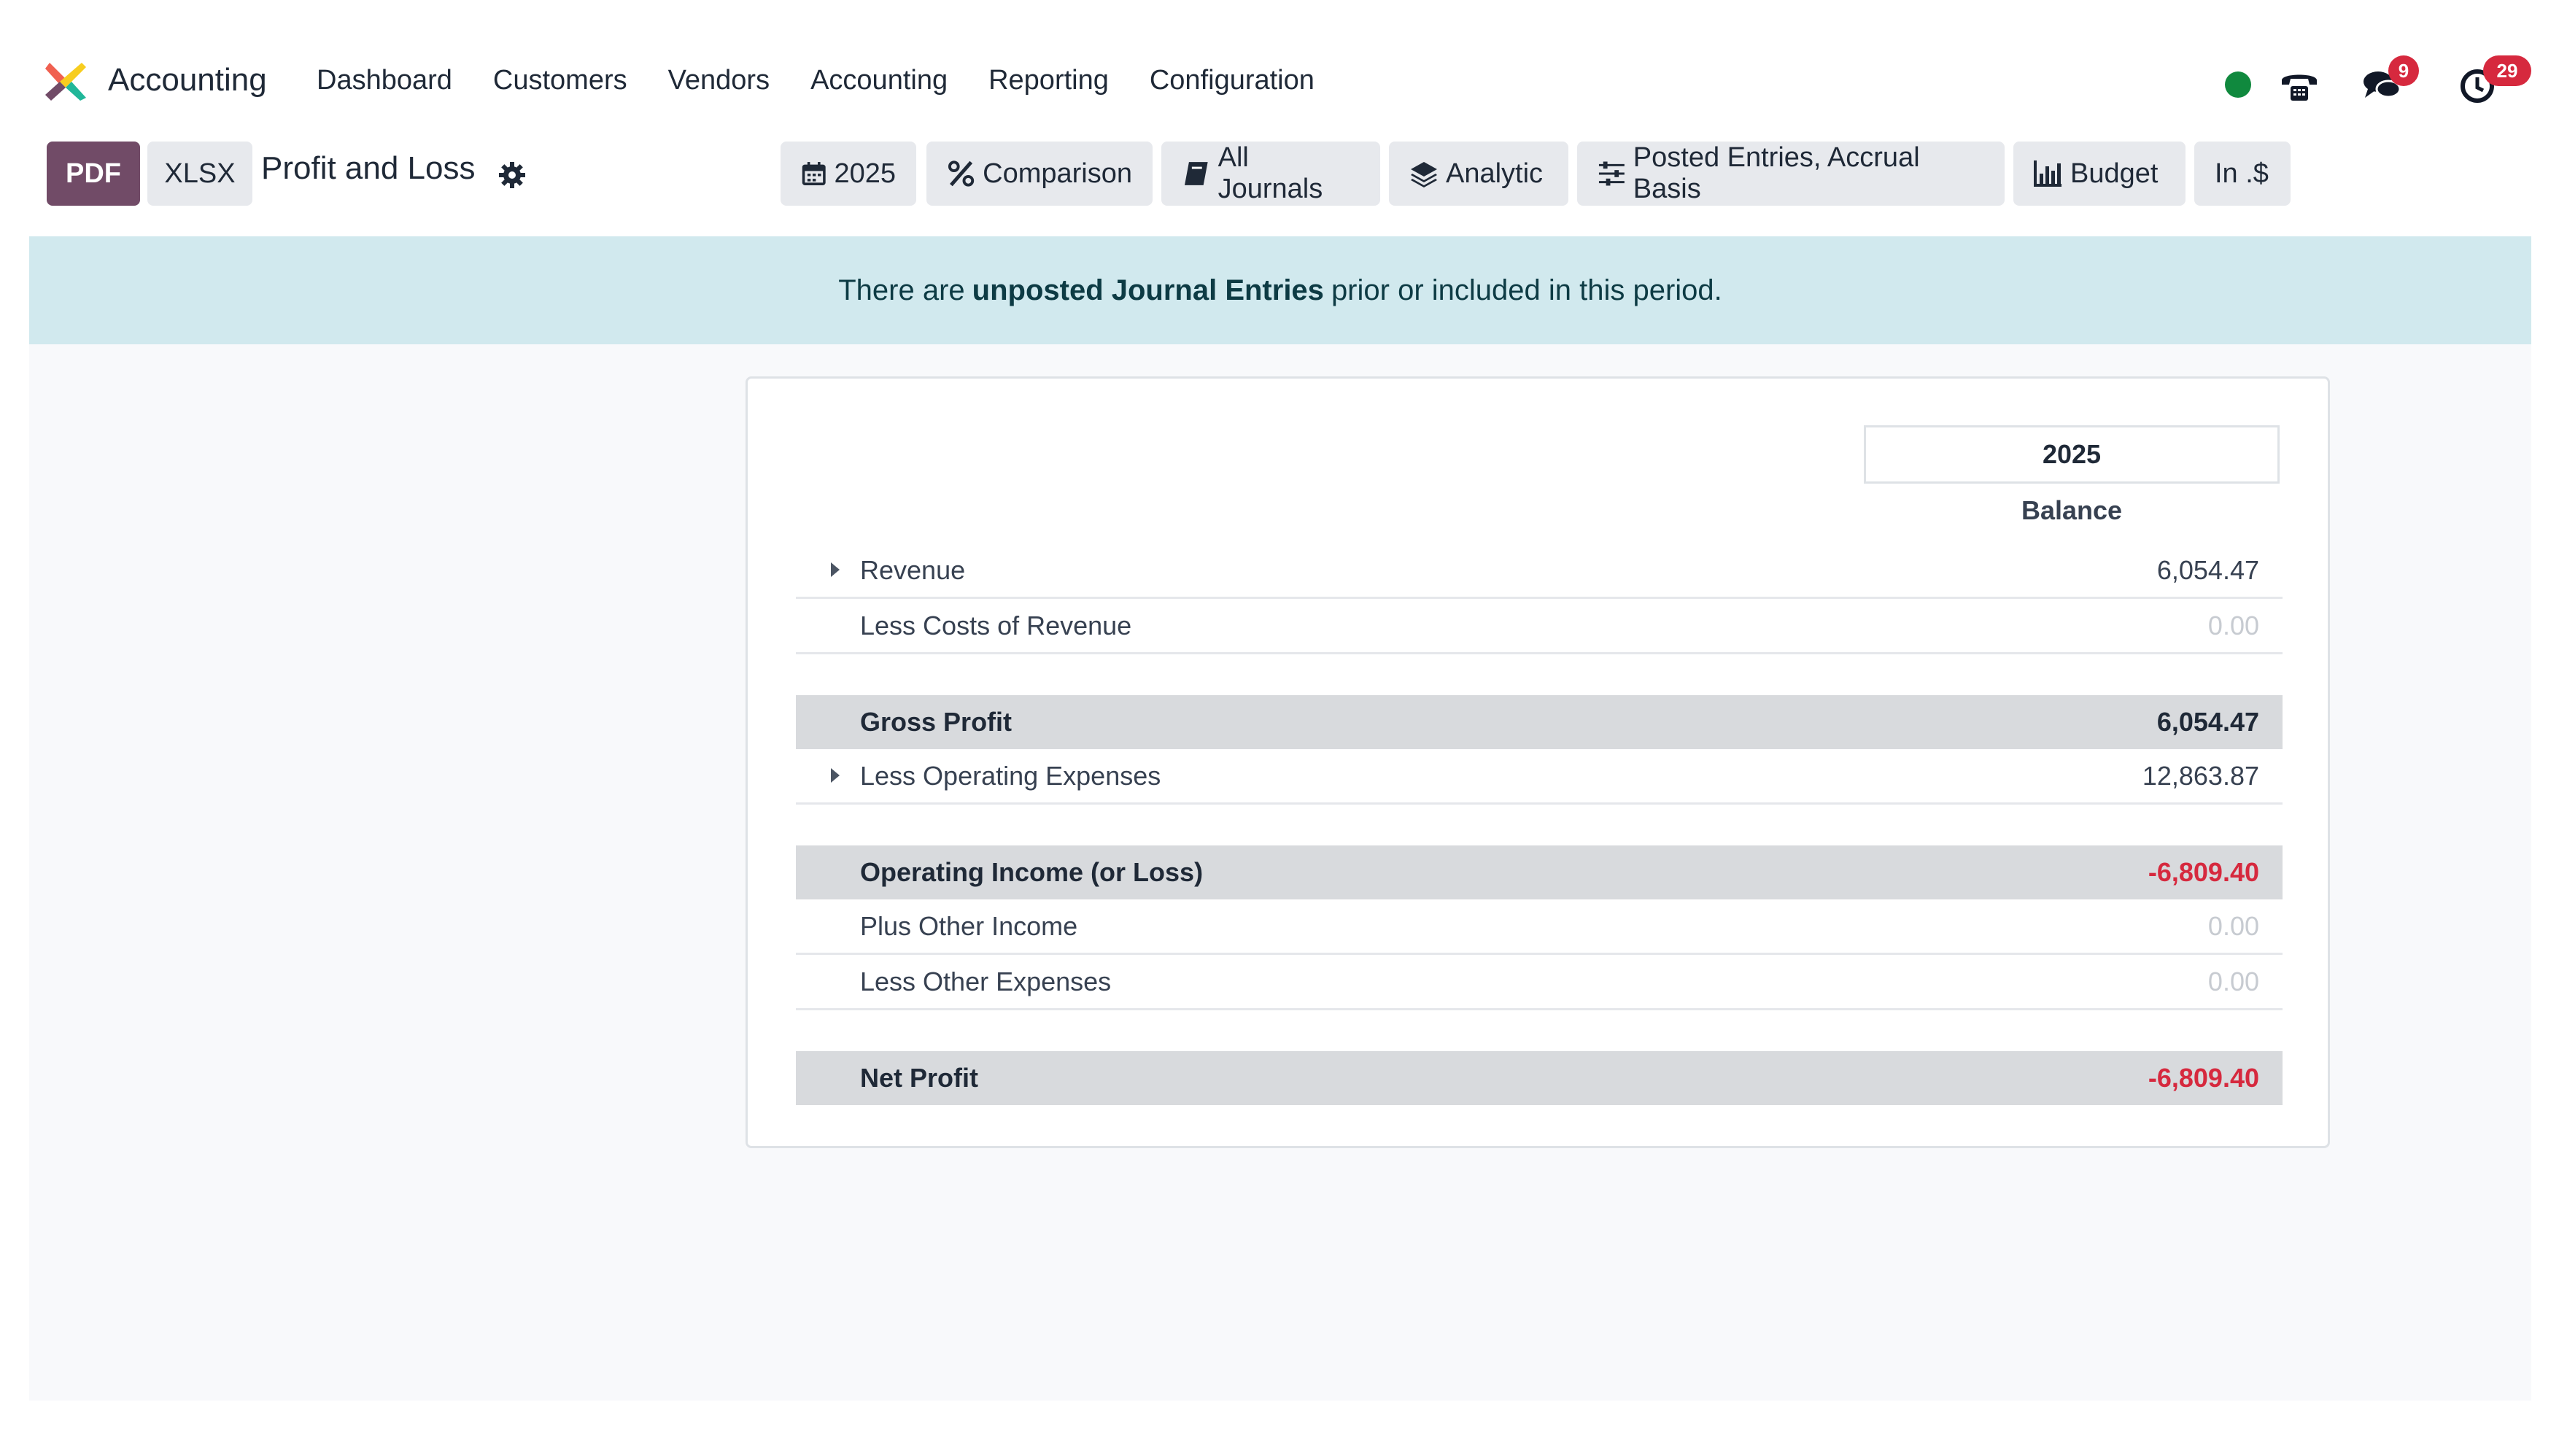 The width and height of the screenshot is (2559, 1456). Describe the element at coordinates (1424, 174) in the screenshot. I see `layers-icon` at that location.